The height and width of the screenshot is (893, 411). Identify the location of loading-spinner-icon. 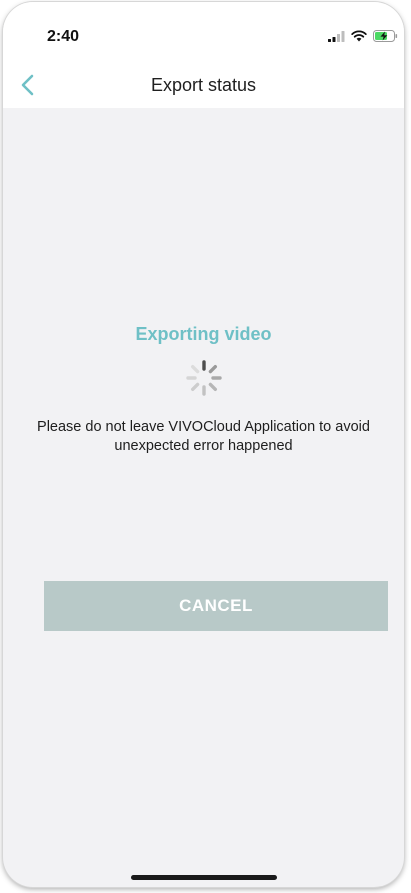
(204, 378).